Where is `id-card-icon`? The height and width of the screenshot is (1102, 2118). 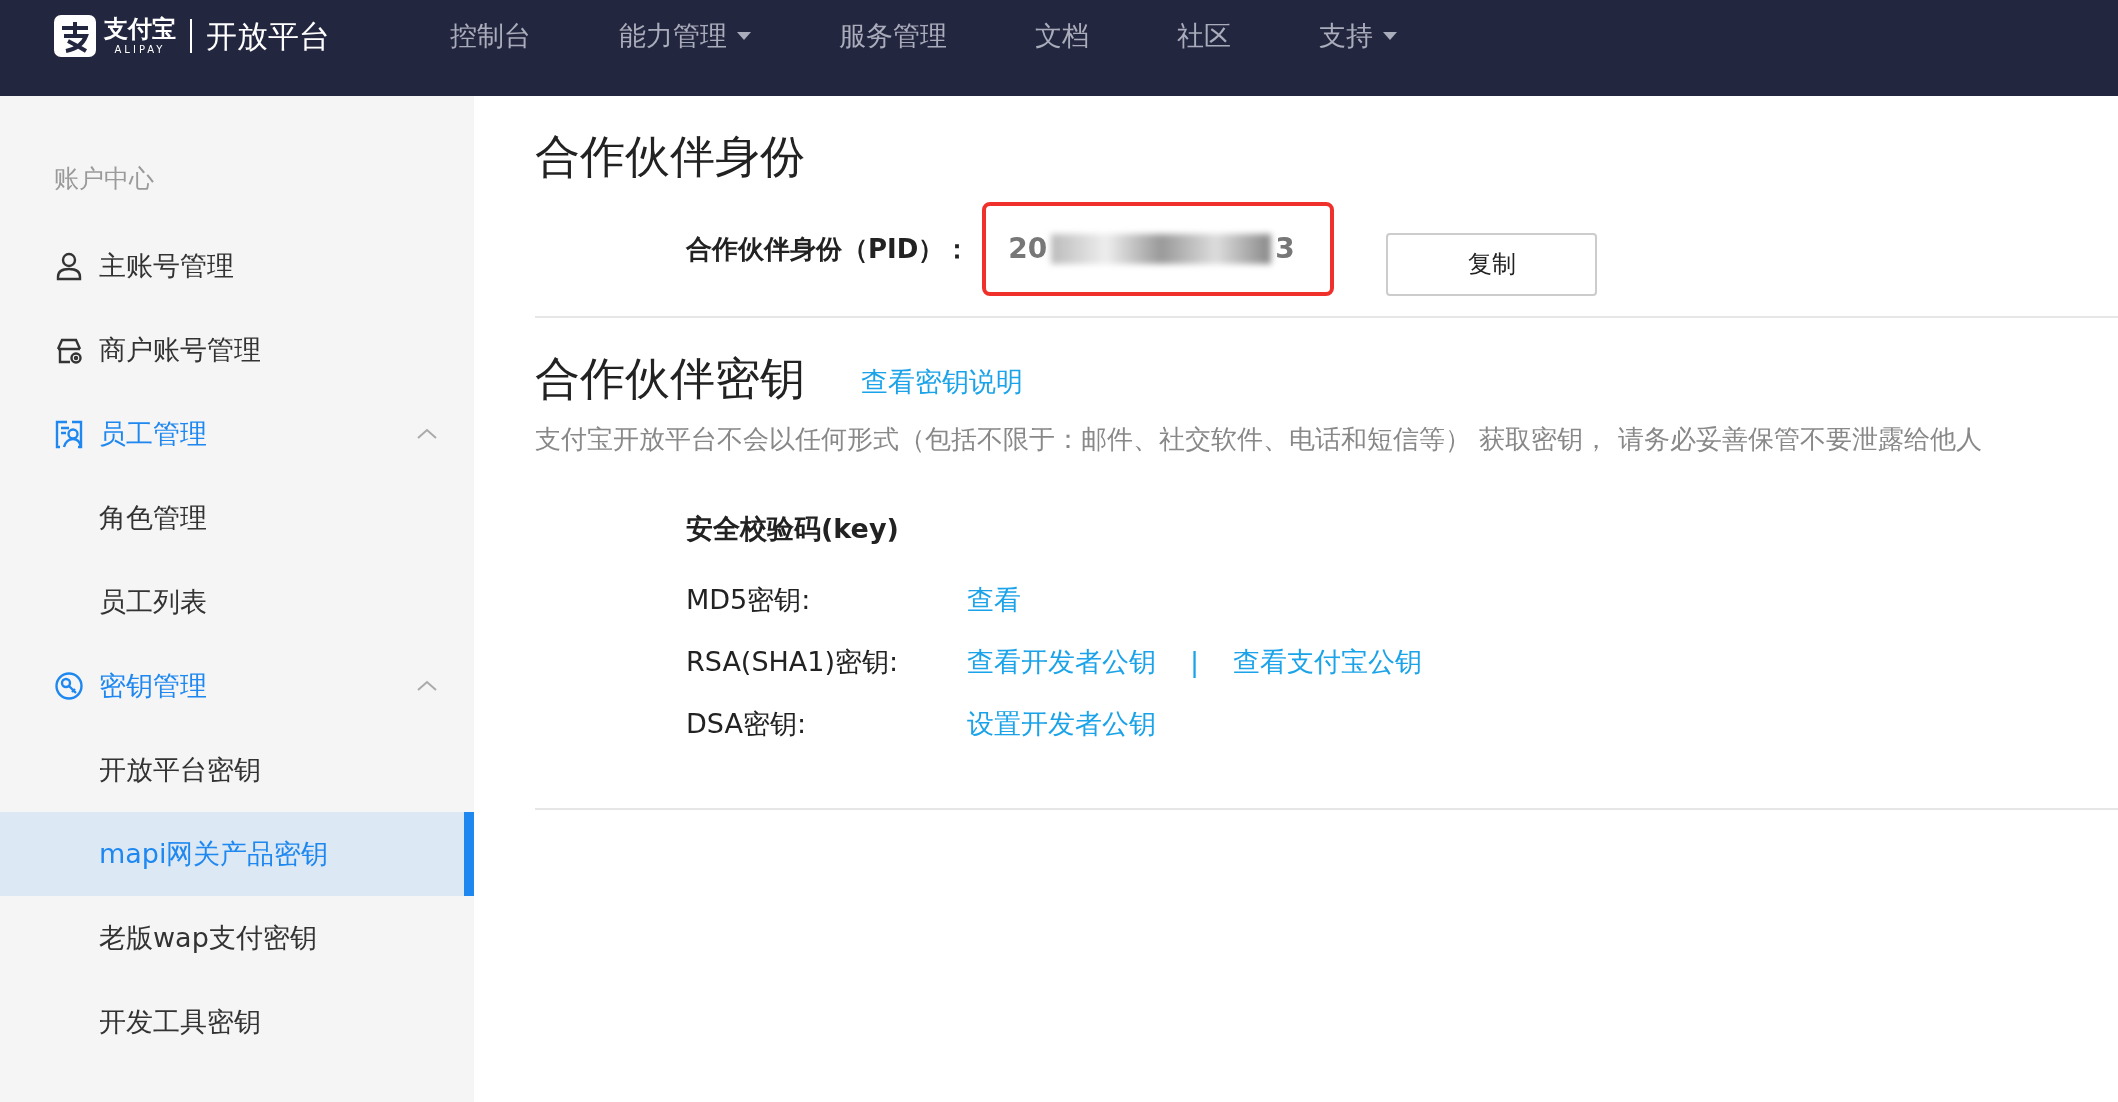
id-card-icon is located at coordinates (69, 434).